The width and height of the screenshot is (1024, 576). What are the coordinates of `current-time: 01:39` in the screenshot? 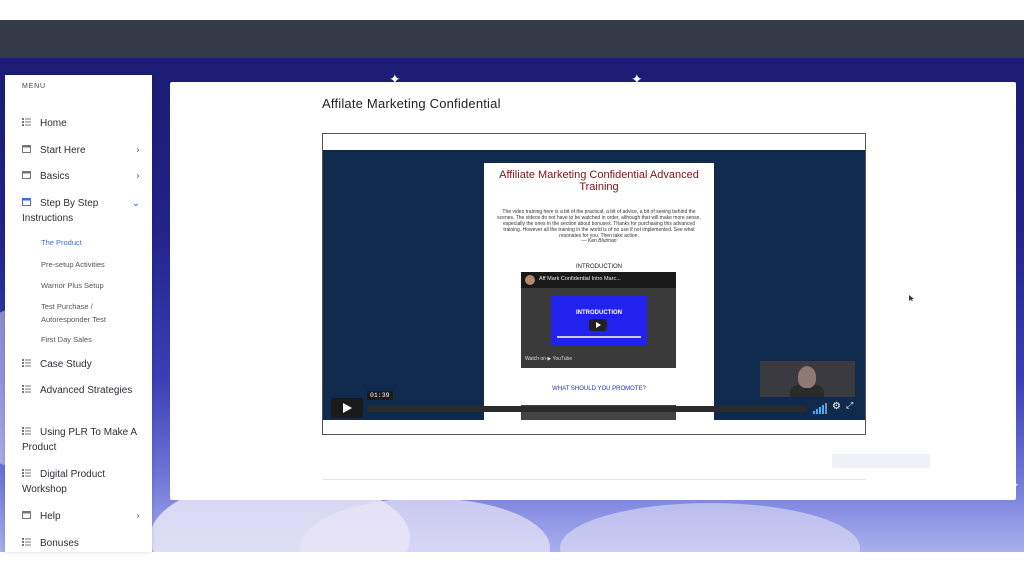 It's located at (380, 395).